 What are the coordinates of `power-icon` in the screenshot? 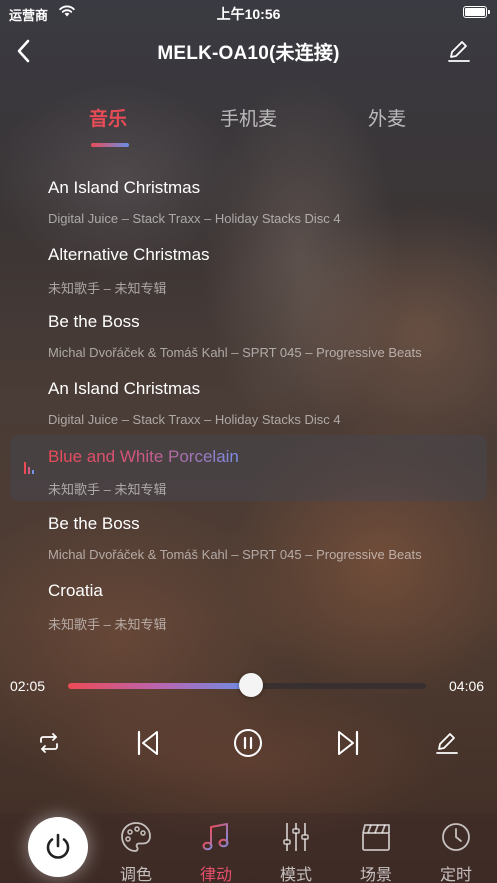 It's located at (58, 846).